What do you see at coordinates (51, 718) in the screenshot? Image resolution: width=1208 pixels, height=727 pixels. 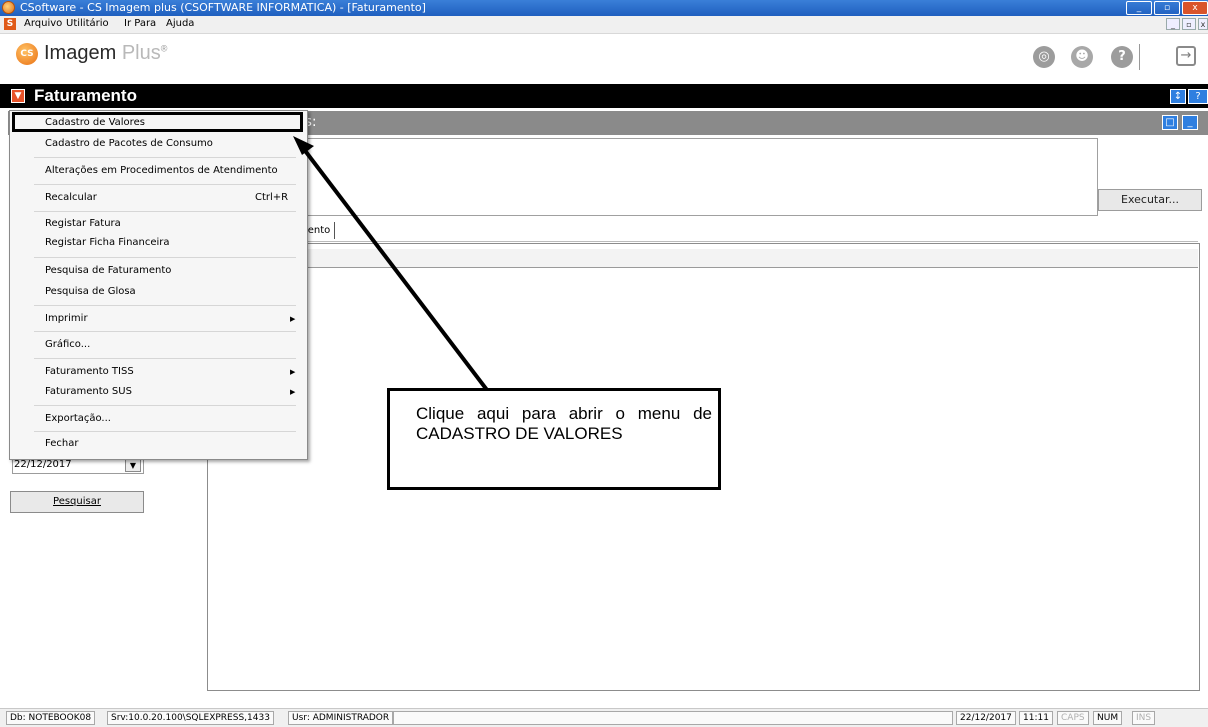 I see `status-db: Db: NOTEBOOK08` at bounding box center [51, 718].